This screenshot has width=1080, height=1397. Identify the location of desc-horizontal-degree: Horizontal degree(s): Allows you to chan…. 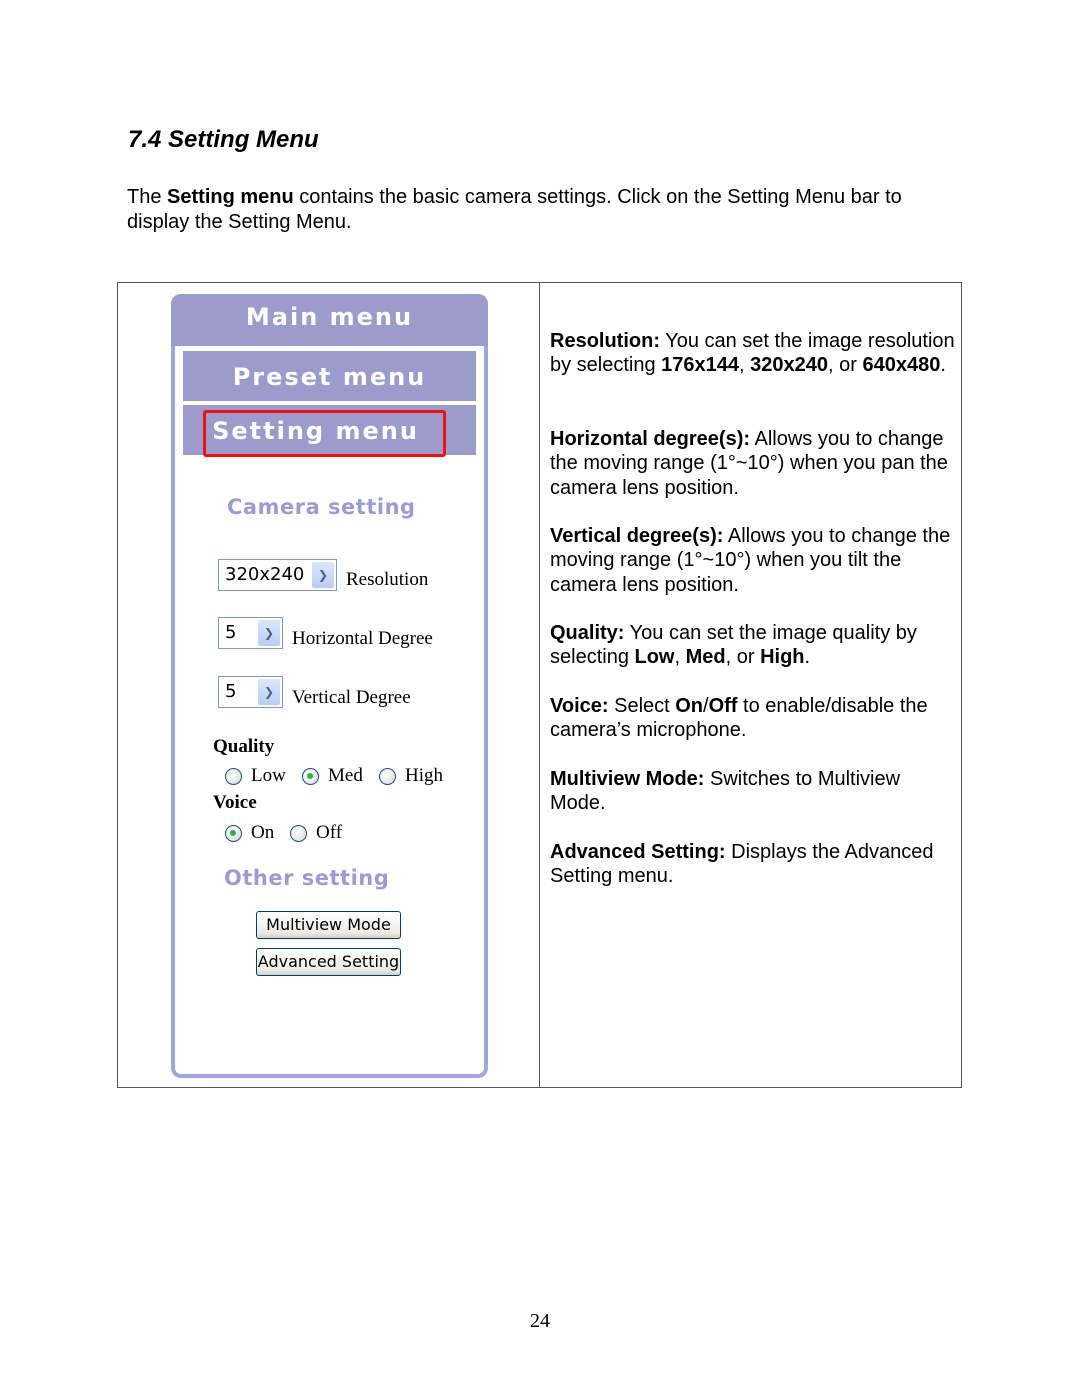
(749, 463).